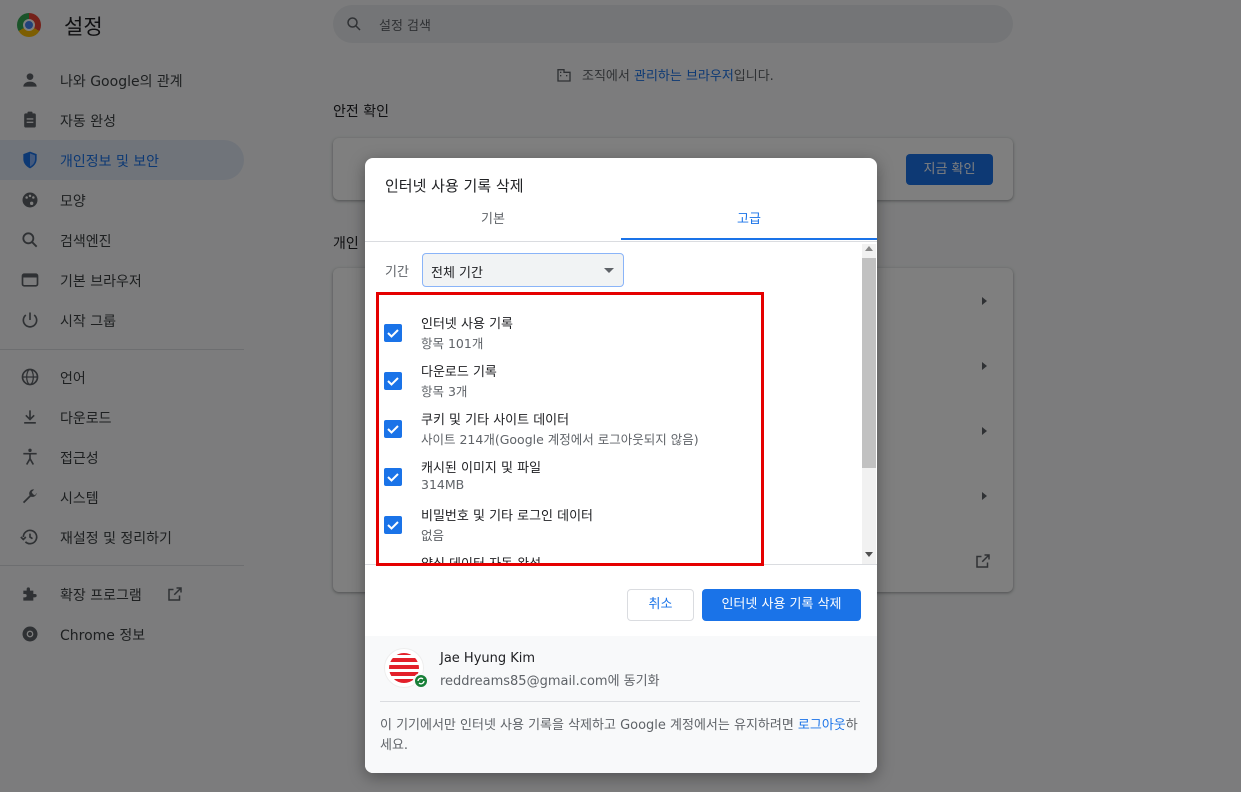 The width and height of the screenshot is (1241, 792). What do you see at coordinates (493, 223) in the screenshot?
I see `tab-basic: 기본` at bounding box center [493, 223].